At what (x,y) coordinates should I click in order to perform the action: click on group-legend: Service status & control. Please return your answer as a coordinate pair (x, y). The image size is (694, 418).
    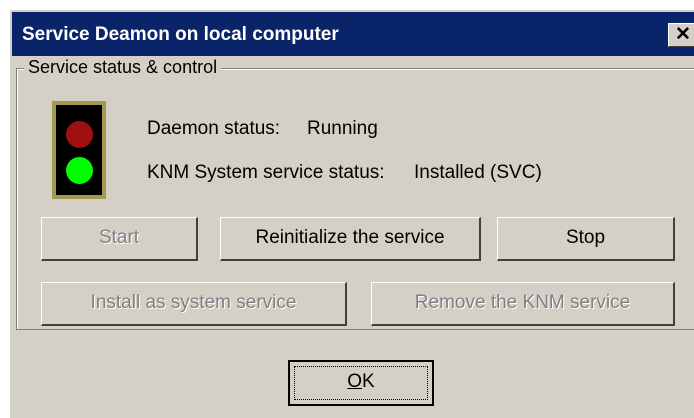
    Looking at the image, I should click on (123, 67).